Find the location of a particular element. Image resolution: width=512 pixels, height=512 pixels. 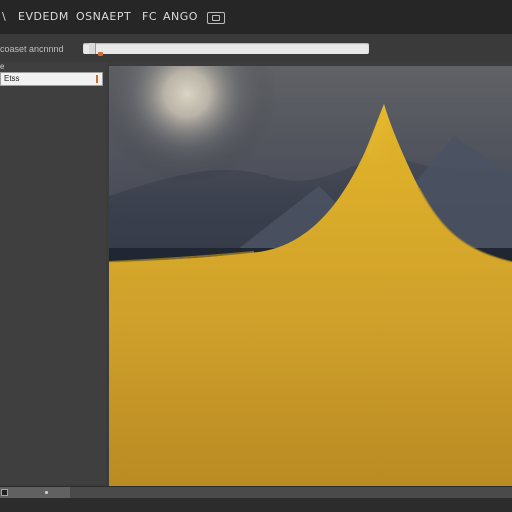

toolbar-label: coaset ancnnnd is located at coordinates (32, 49).